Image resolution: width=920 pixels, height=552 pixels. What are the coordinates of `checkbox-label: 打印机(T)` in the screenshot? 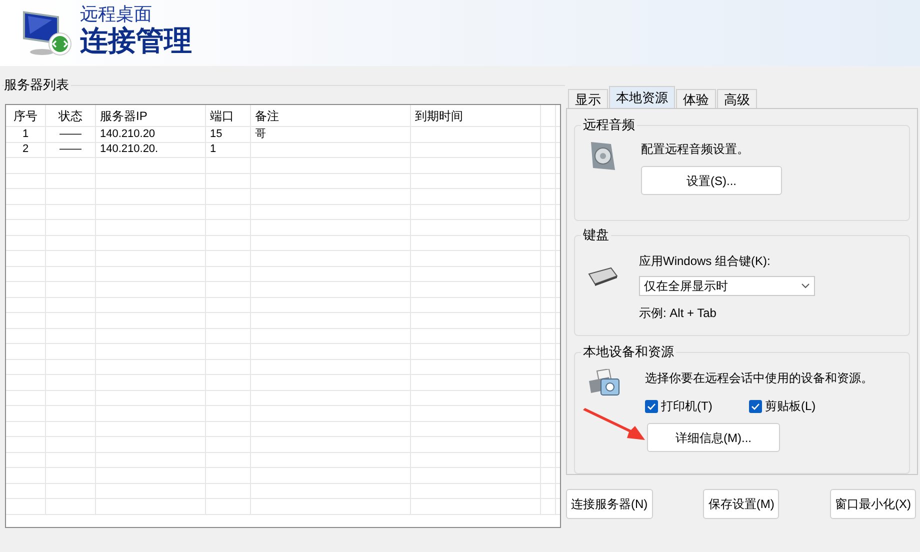 It's located at (686, 406).